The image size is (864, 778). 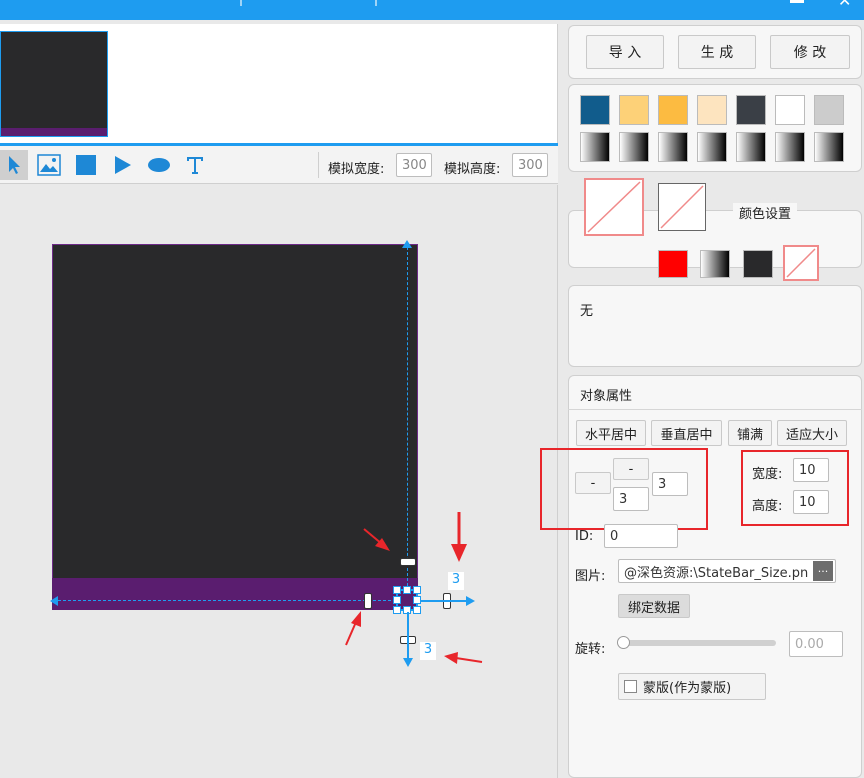 I want to click on page-thumbnail, so click(x=54, y=84).